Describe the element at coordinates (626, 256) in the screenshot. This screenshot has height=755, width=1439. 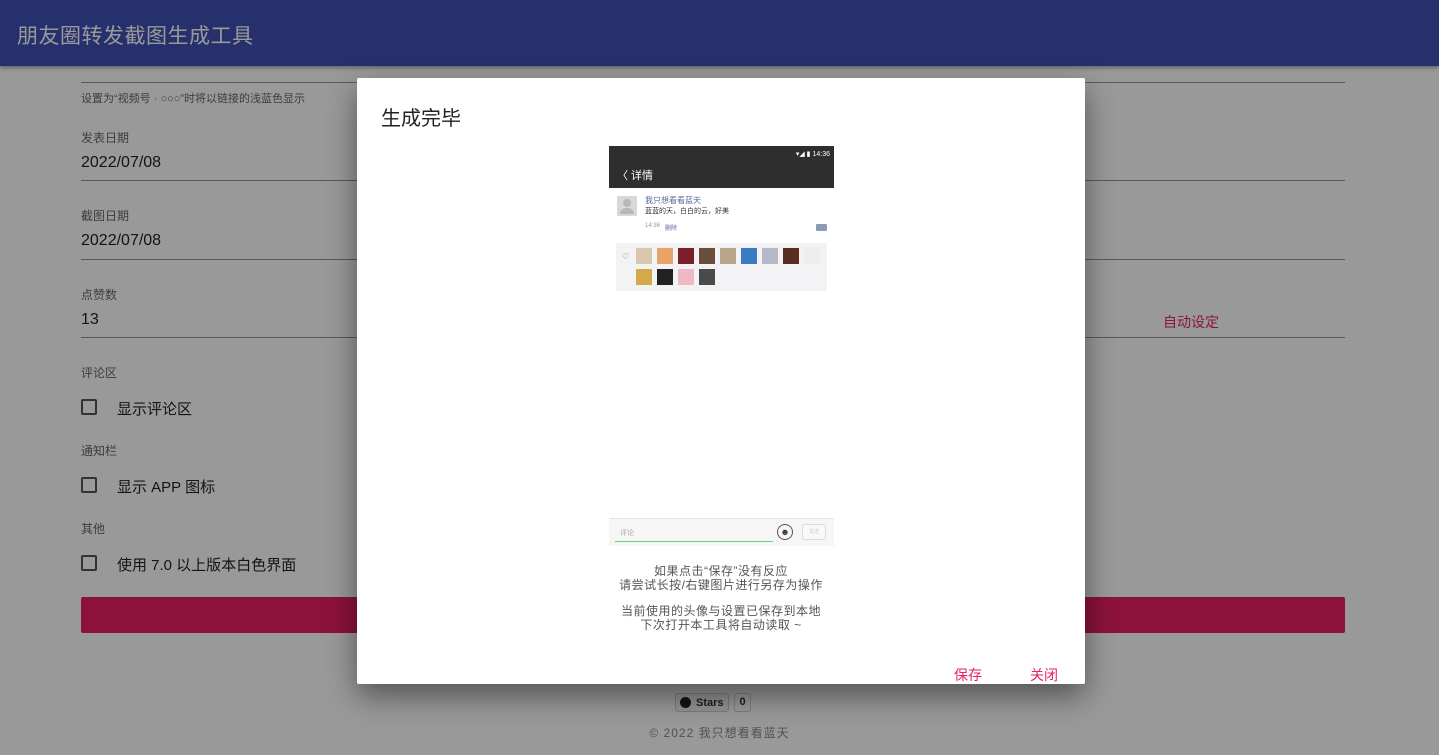
I see `heart-icon: ♡` at that location.